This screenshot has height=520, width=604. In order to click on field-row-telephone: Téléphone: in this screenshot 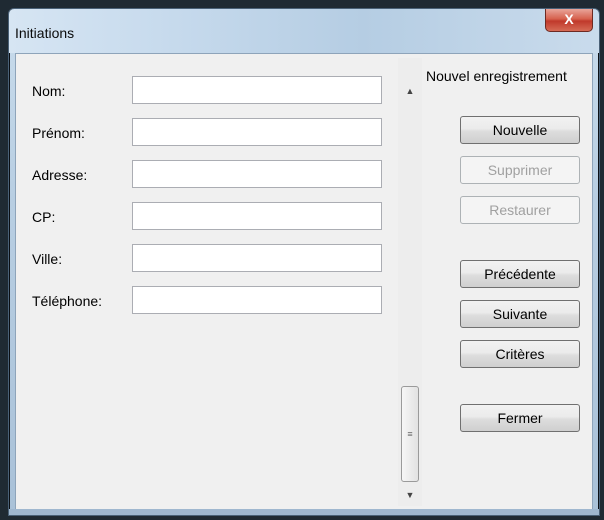, I will do `click(209, 301)`.